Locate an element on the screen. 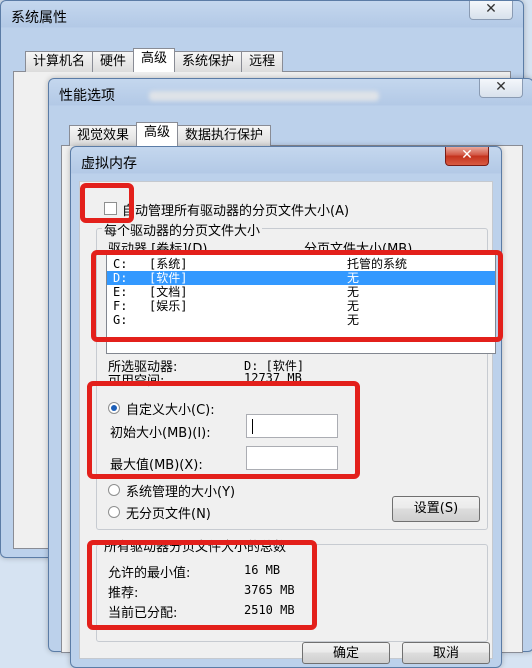 The image size is (532, 668). system-properties-title: 系统属性 is located at coordinates (39, 18).